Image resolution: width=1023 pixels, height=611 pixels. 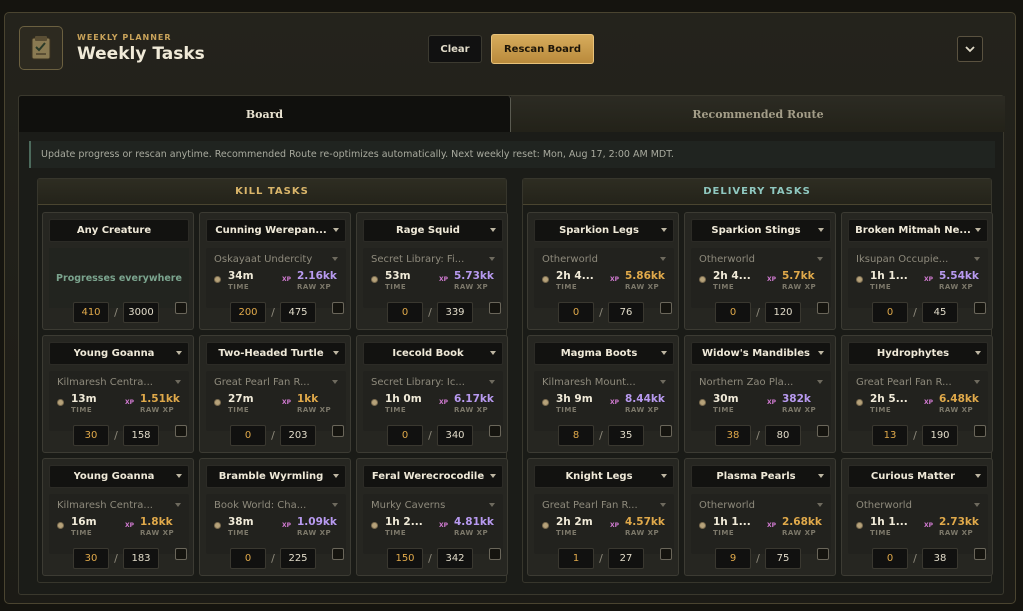 I want to click on task-select: Hydrophytes, so click(x=918, y=353).